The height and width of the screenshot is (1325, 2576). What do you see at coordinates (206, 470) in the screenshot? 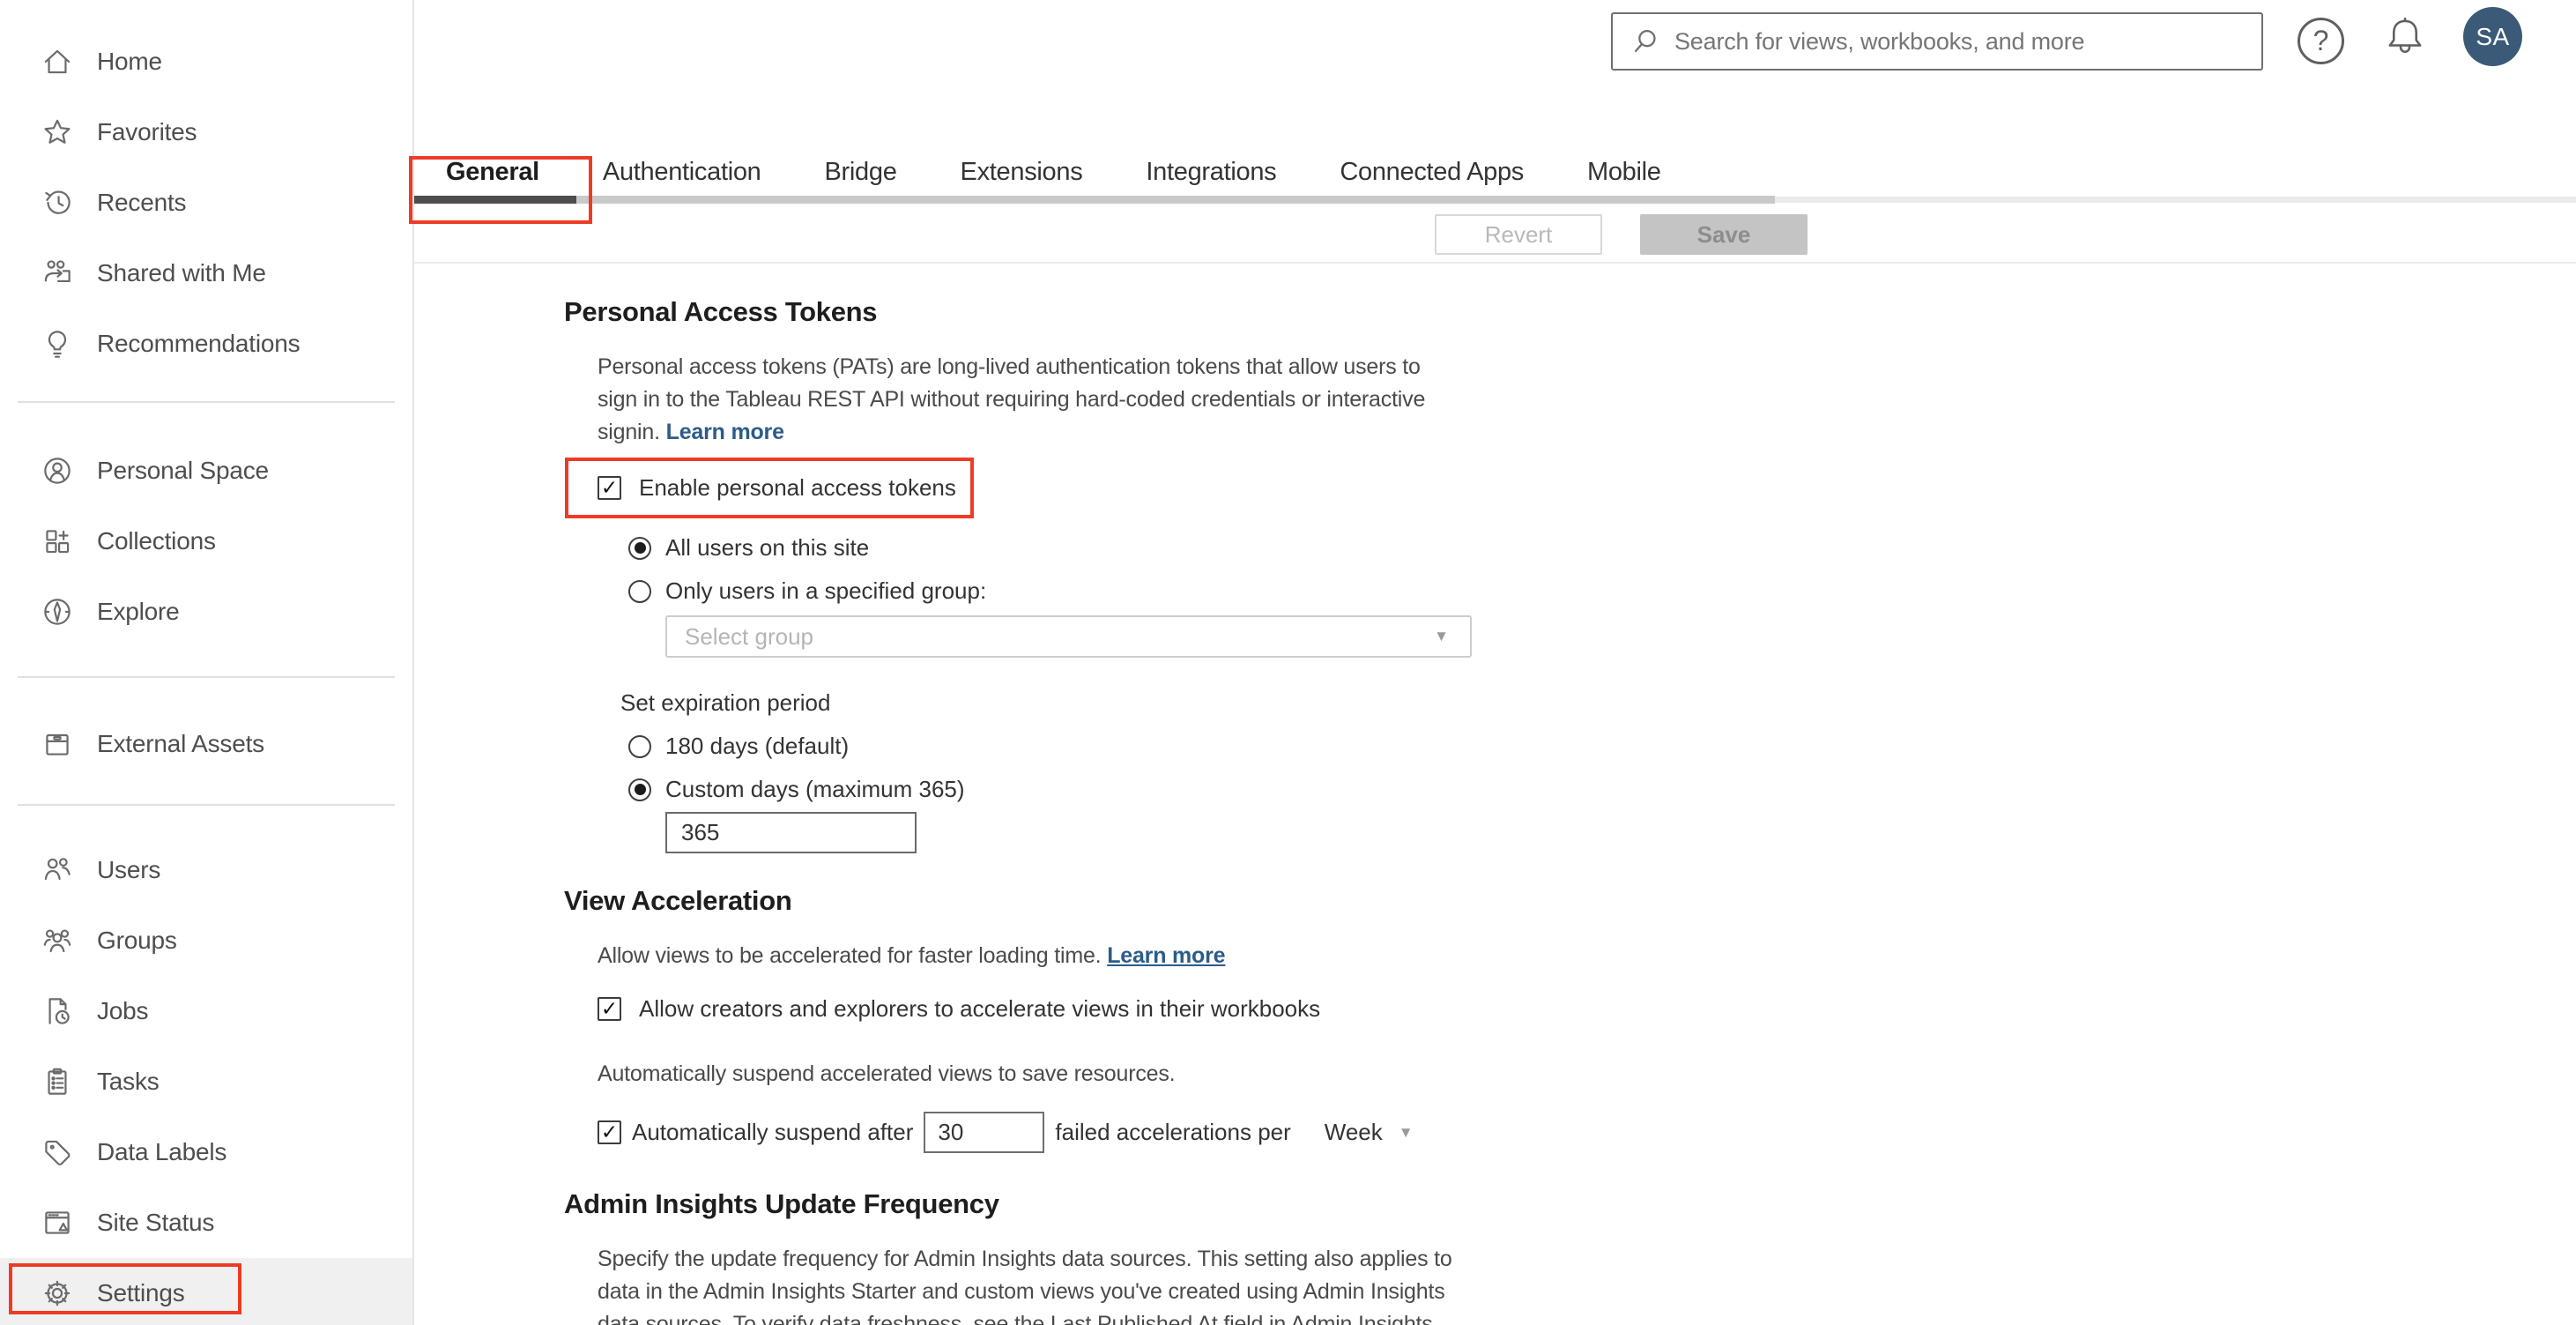
I see `sidebar-item-personal-space: Personal Space` at bounding box center [206, 470].